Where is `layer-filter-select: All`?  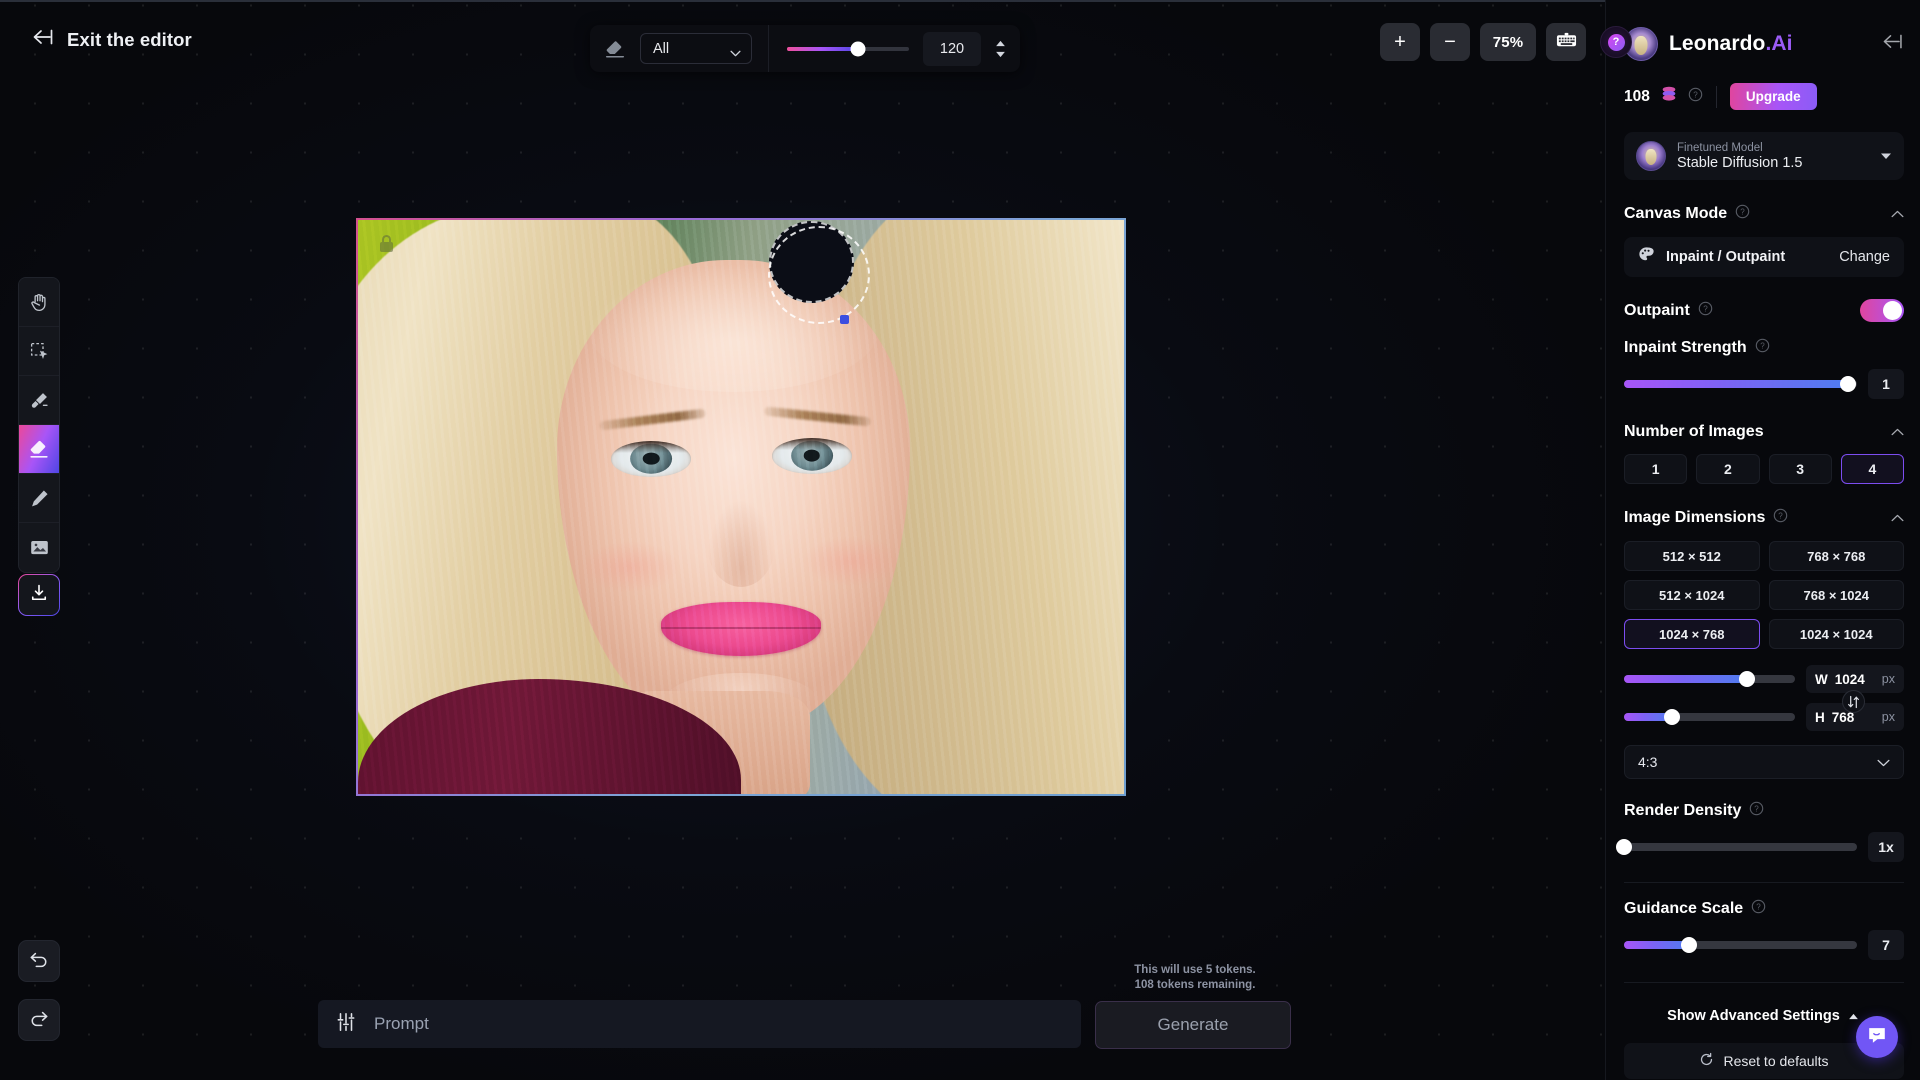
layer-filter-select: All is located at coordinates (696, 48).